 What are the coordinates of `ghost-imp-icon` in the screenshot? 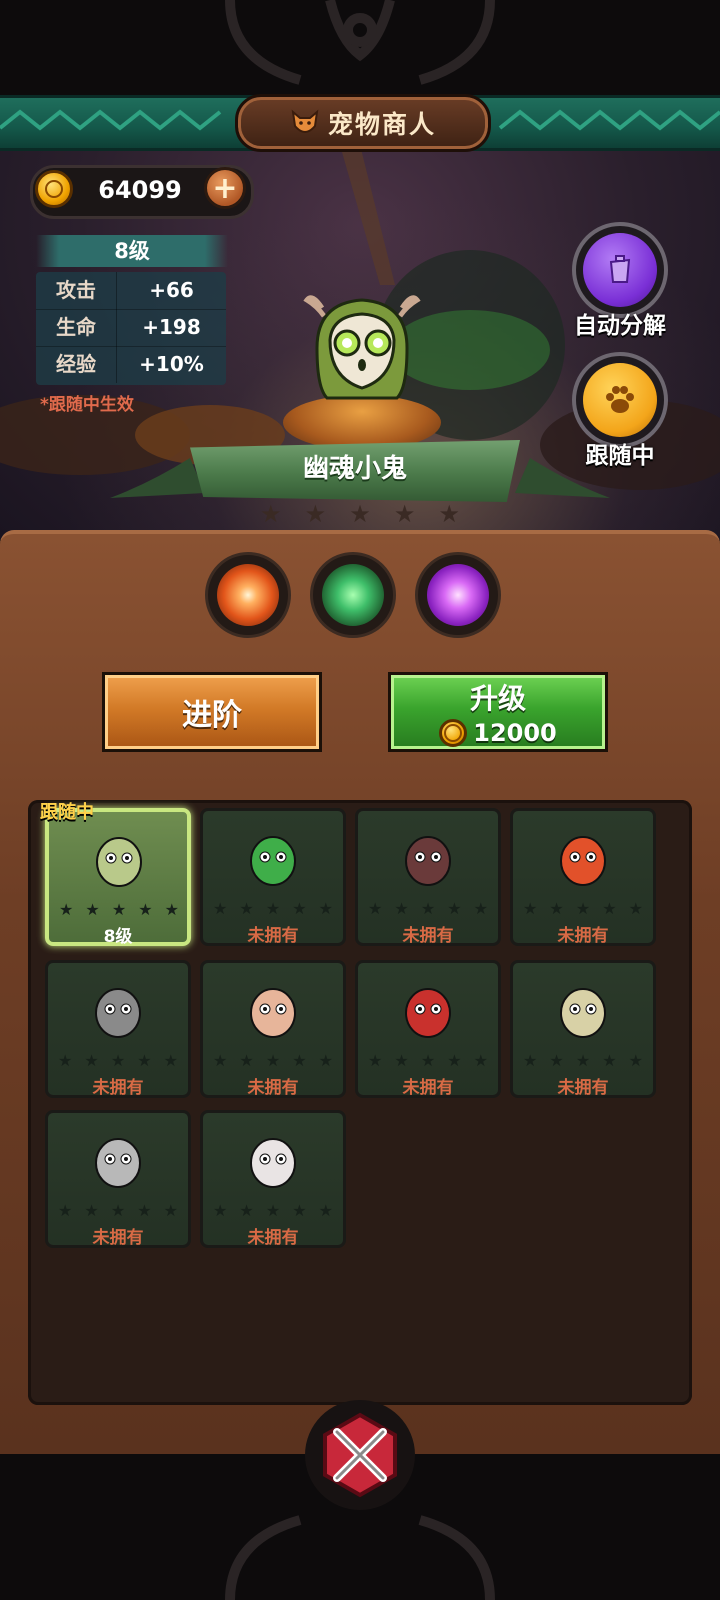 It's located at (119, 862).